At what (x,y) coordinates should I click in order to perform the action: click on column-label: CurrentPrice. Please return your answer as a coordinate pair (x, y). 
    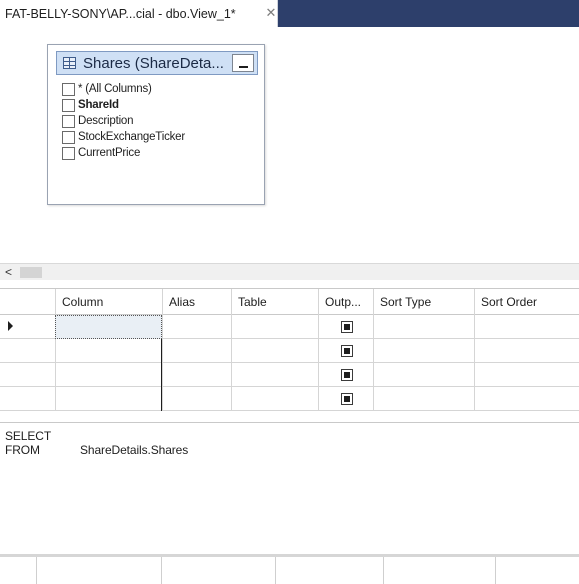
    Looking at the image, I should click on (109, 153).